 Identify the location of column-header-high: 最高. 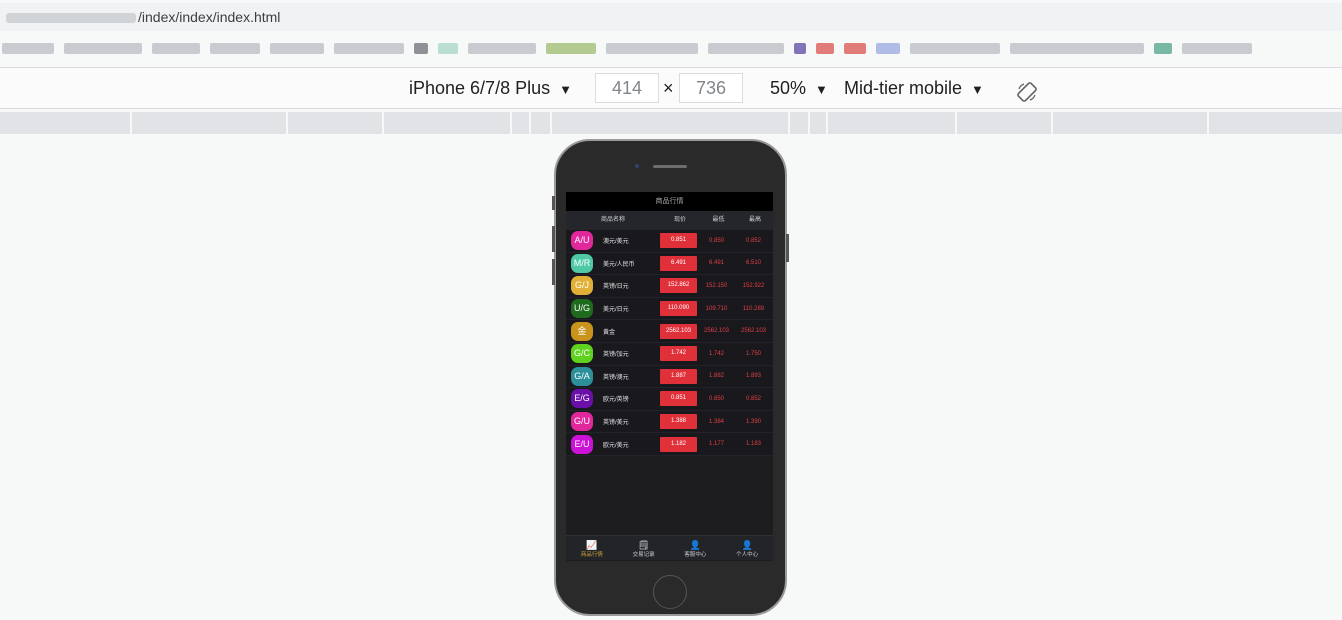
(754, 220).